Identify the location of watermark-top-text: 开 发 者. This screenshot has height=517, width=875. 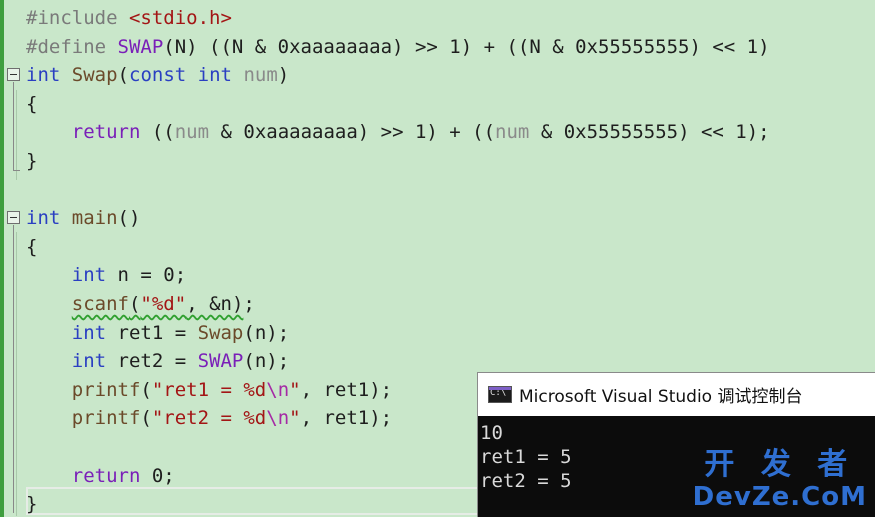
(780, 464).